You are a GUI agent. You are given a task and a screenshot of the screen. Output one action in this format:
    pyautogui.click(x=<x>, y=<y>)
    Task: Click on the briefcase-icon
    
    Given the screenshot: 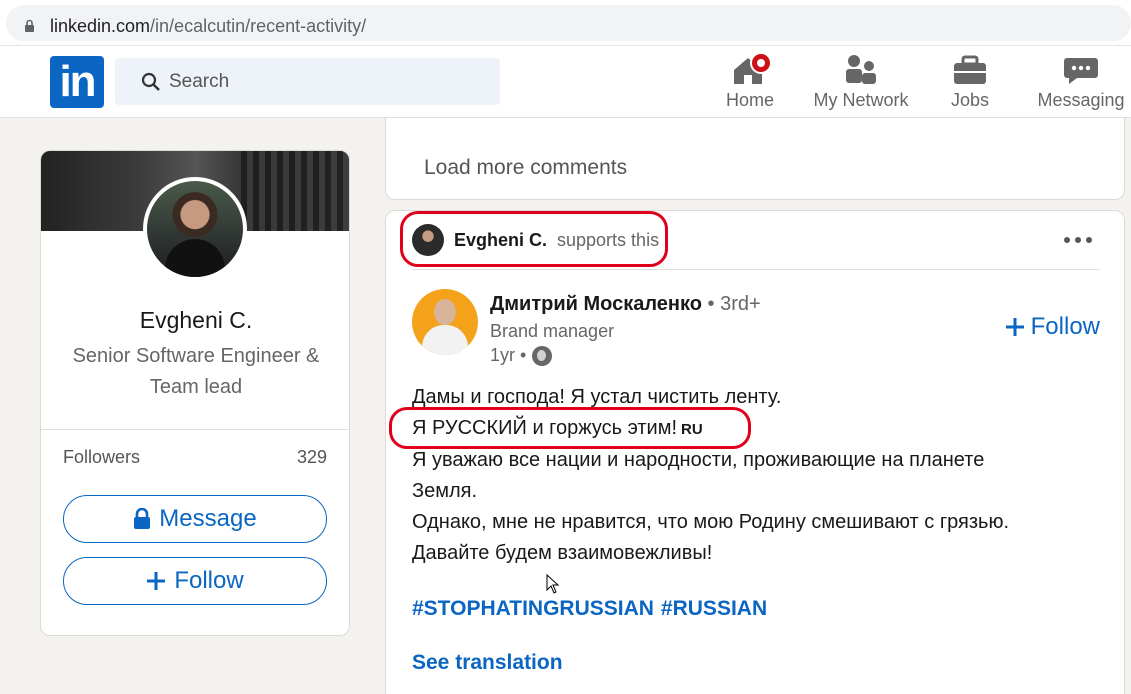 What is the action you would take?
    pyautogui.click(x=970, y=69)
    